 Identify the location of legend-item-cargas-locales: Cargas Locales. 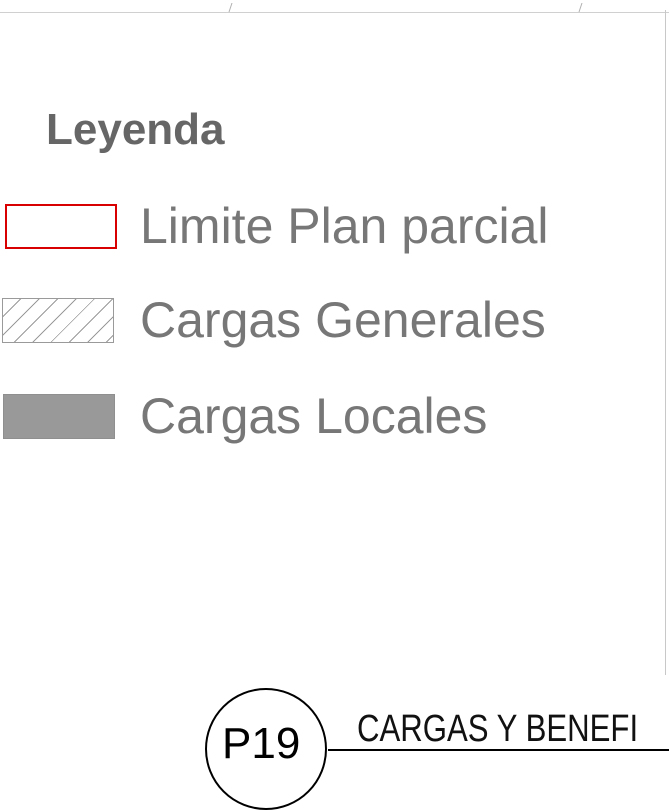
(300, 418).